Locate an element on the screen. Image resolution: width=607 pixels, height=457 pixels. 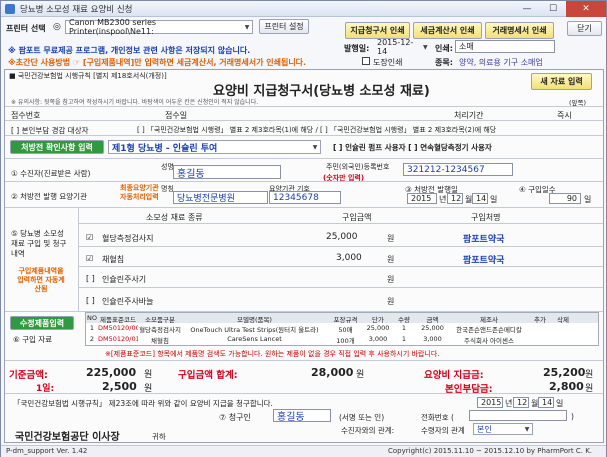
sign-day: 14 is located at coordinates (546, 402).